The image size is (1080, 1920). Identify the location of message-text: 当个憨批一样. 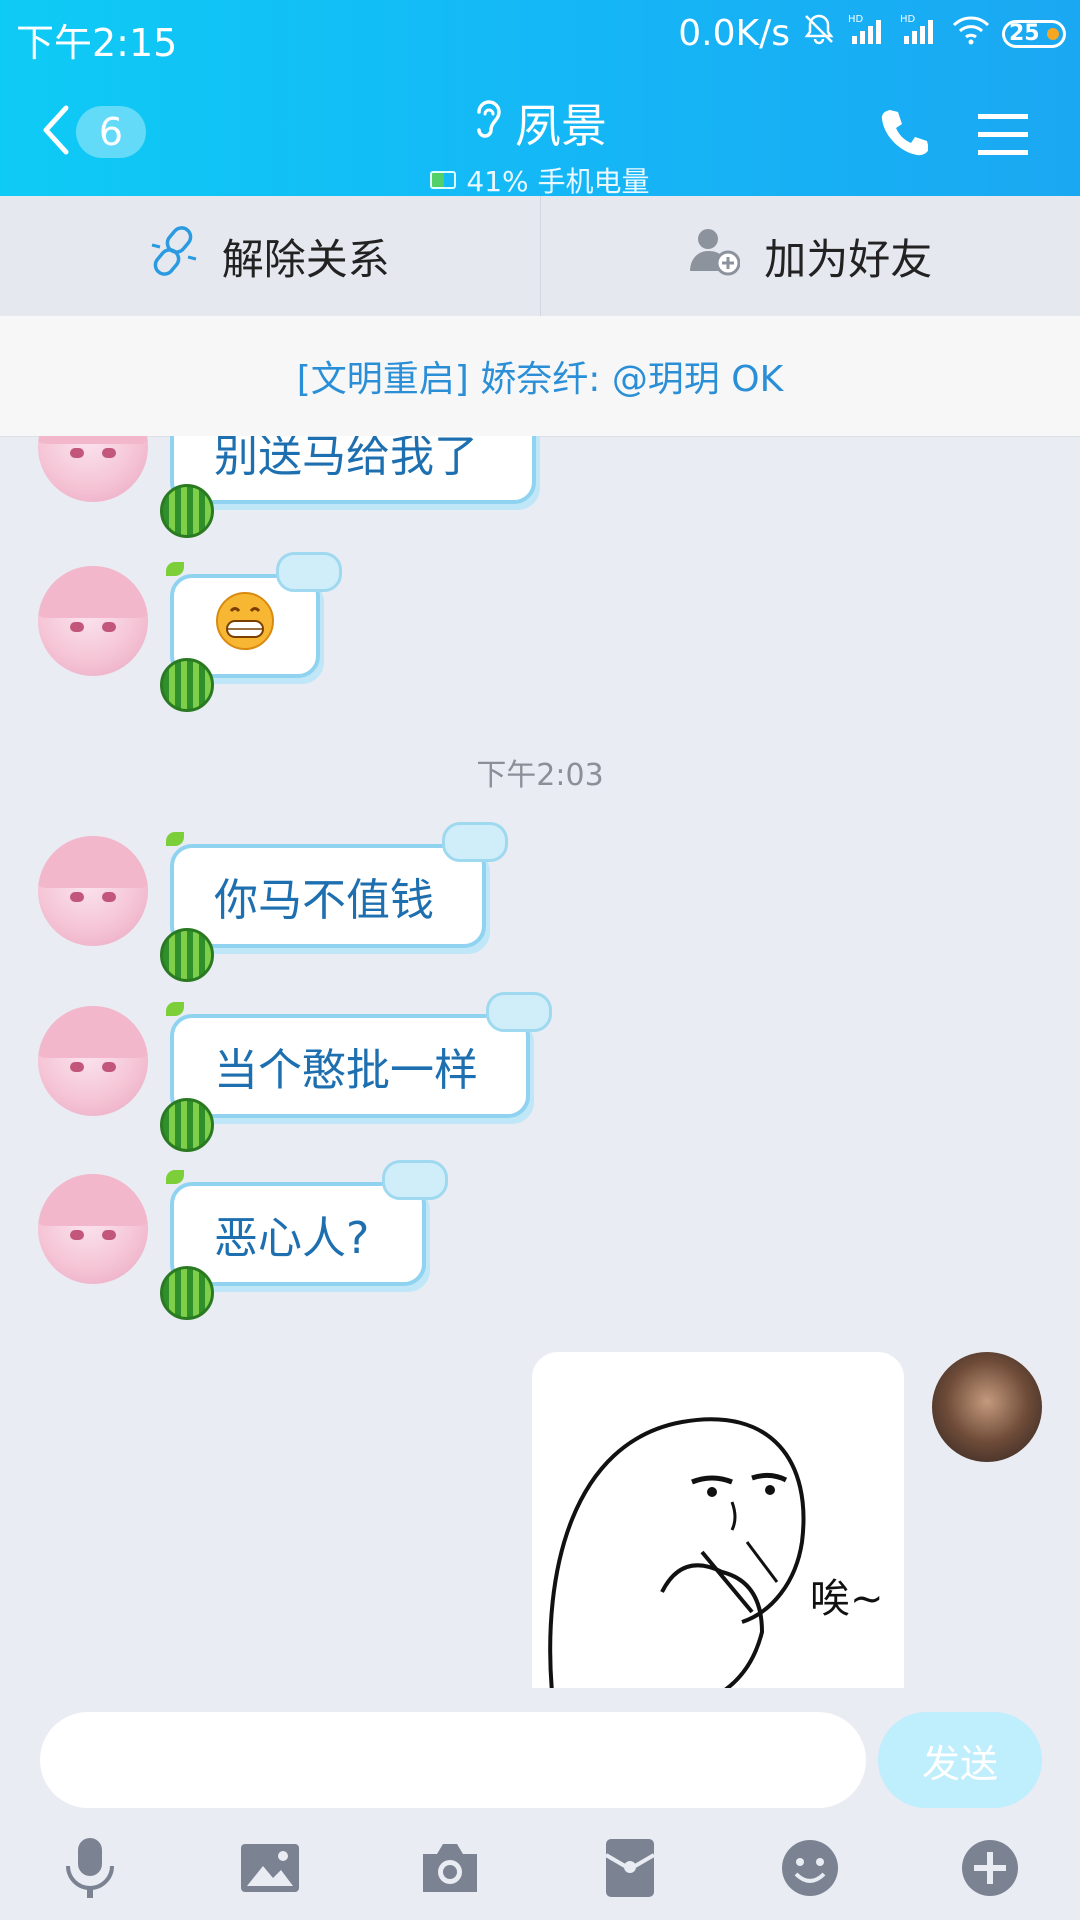
(346, 1070).